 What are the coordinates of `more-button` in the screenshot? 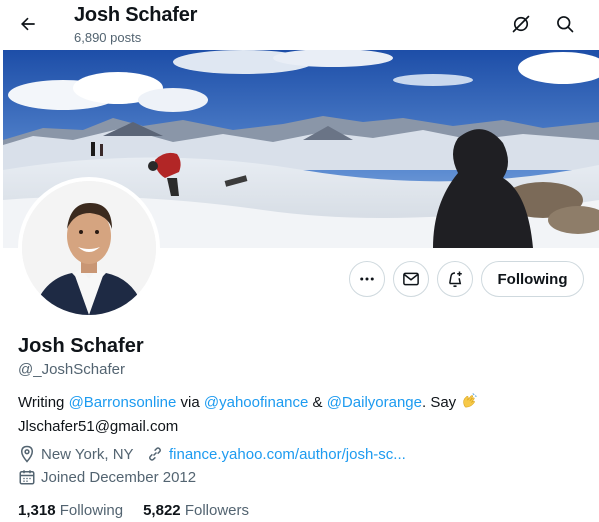 It's located at (367, 279).